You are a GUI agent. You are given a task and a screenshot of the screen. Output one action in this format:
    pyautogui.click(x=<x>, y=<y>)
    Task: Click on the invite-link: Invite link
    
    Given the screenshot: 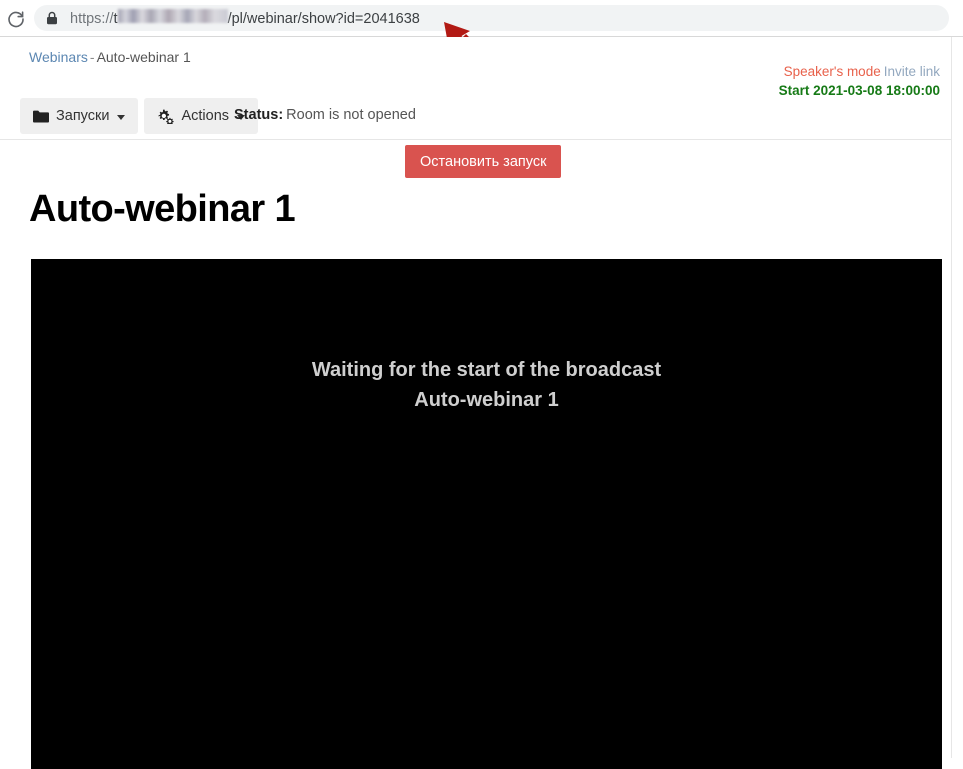 What is the action you would take?
    pyautogui.click(x=912, y=71)
    